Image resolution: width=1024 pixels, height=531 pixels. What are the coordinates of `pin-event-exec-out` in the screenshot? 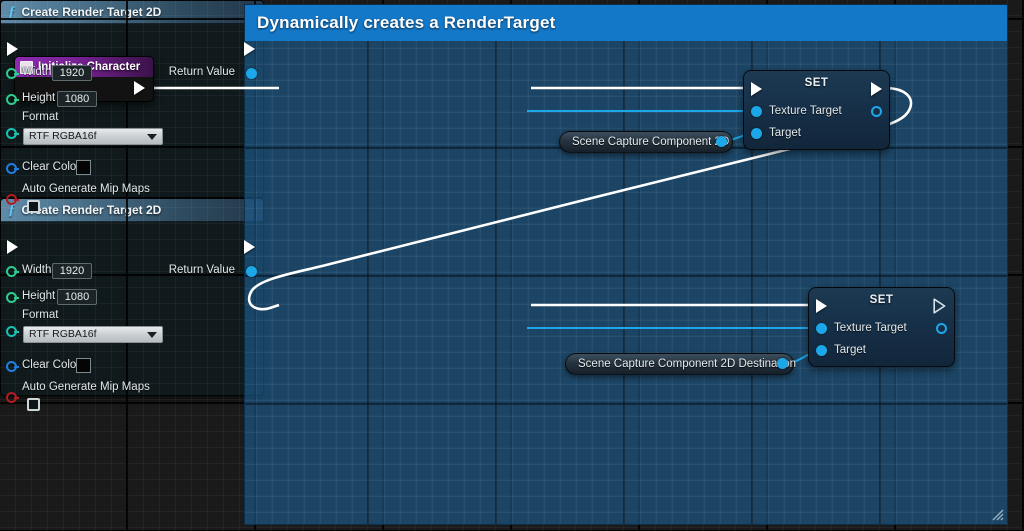 It's located at (140, 88).